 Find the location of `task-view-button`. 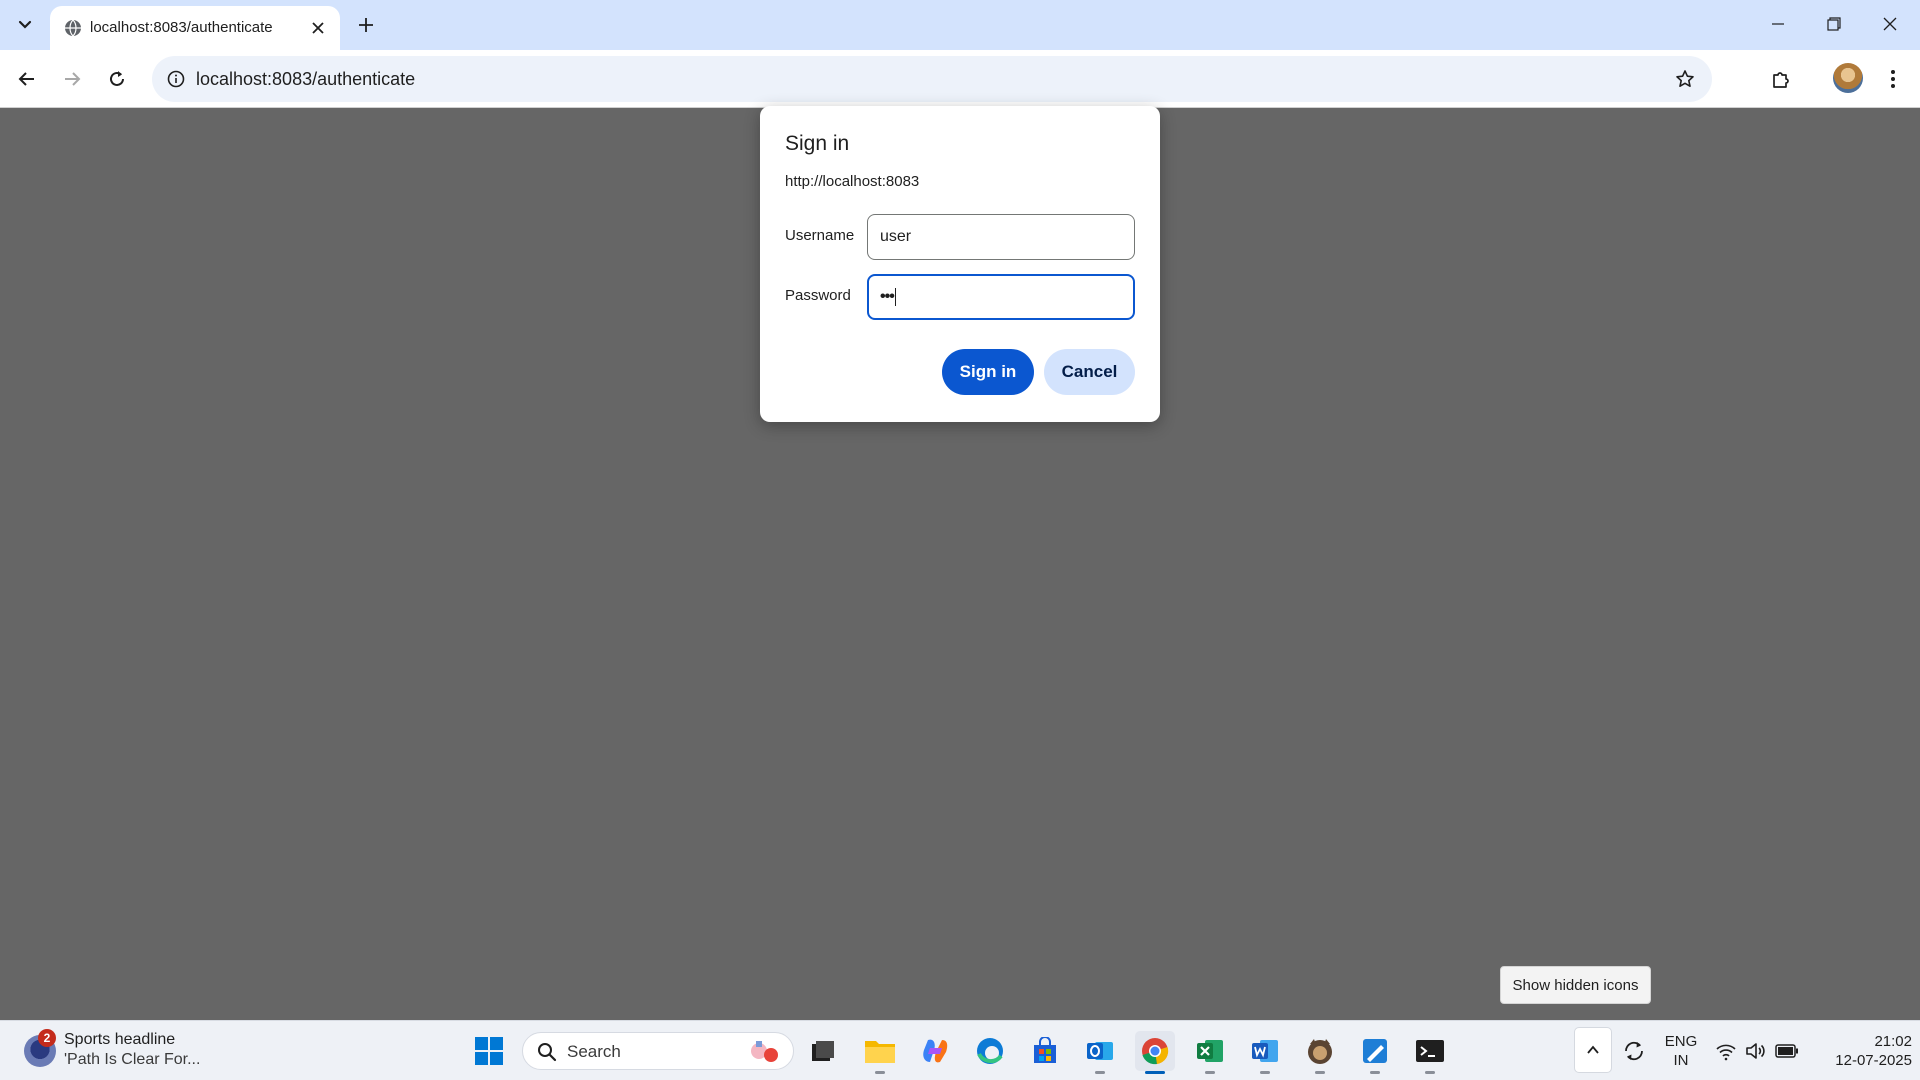

task-view-button is located at coordinates (823, 1051).